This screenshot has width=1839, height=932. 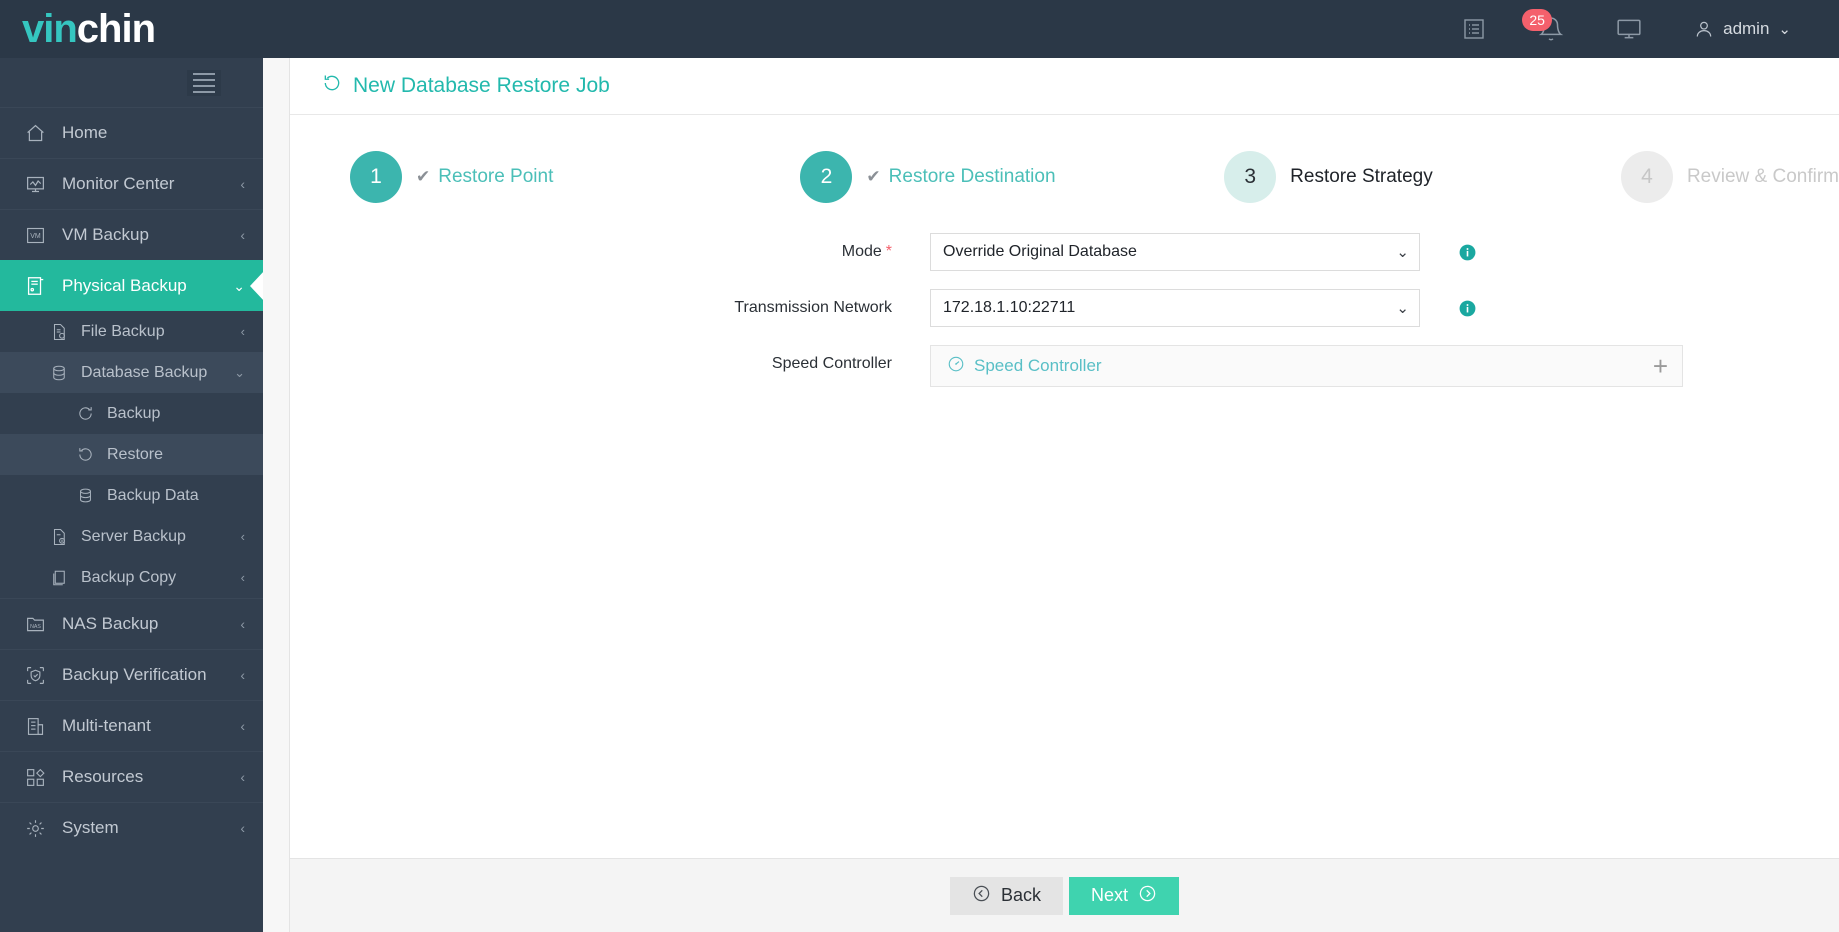 What do you see at coordinates (35, 286) in the screenshot?
I see `server-icon` at bounding box center [35, 286].